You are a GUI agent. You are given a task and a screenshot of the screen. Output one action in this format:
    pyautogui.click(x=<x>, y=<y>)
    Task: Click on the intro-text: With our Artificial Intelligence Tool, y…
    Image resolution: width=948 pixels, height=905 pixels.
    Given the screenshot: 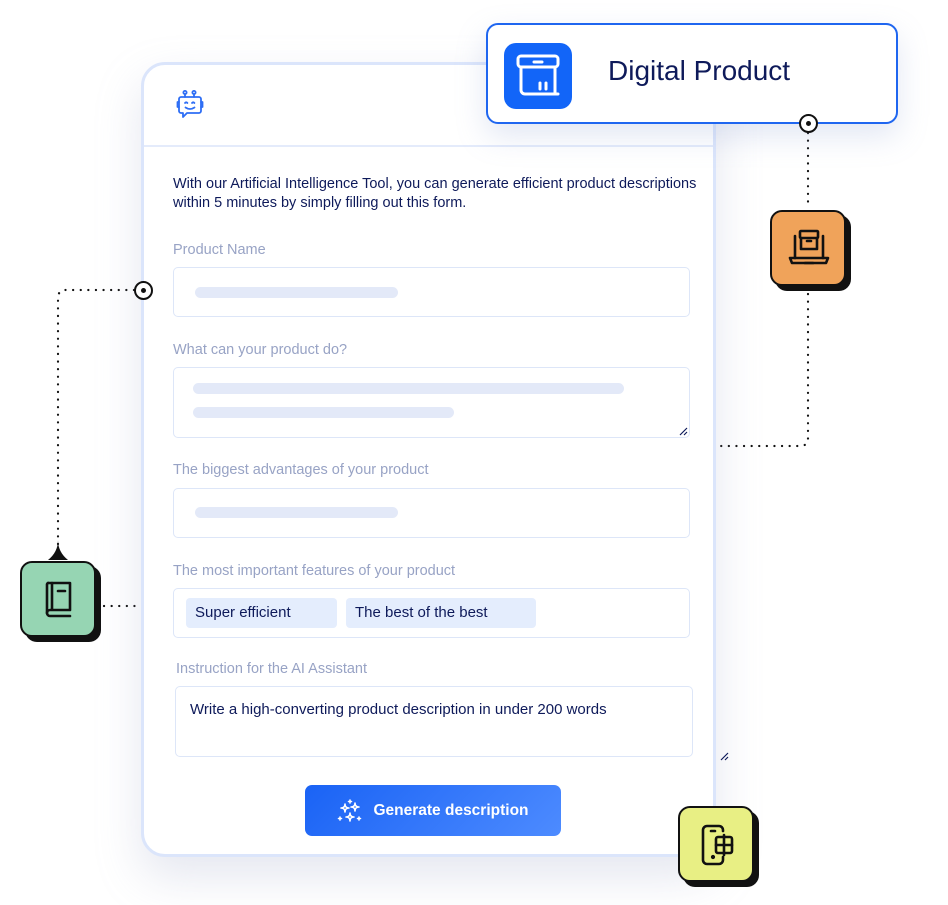 What is the action you would take?
    pyautogui.click(x=435, y=193)
    